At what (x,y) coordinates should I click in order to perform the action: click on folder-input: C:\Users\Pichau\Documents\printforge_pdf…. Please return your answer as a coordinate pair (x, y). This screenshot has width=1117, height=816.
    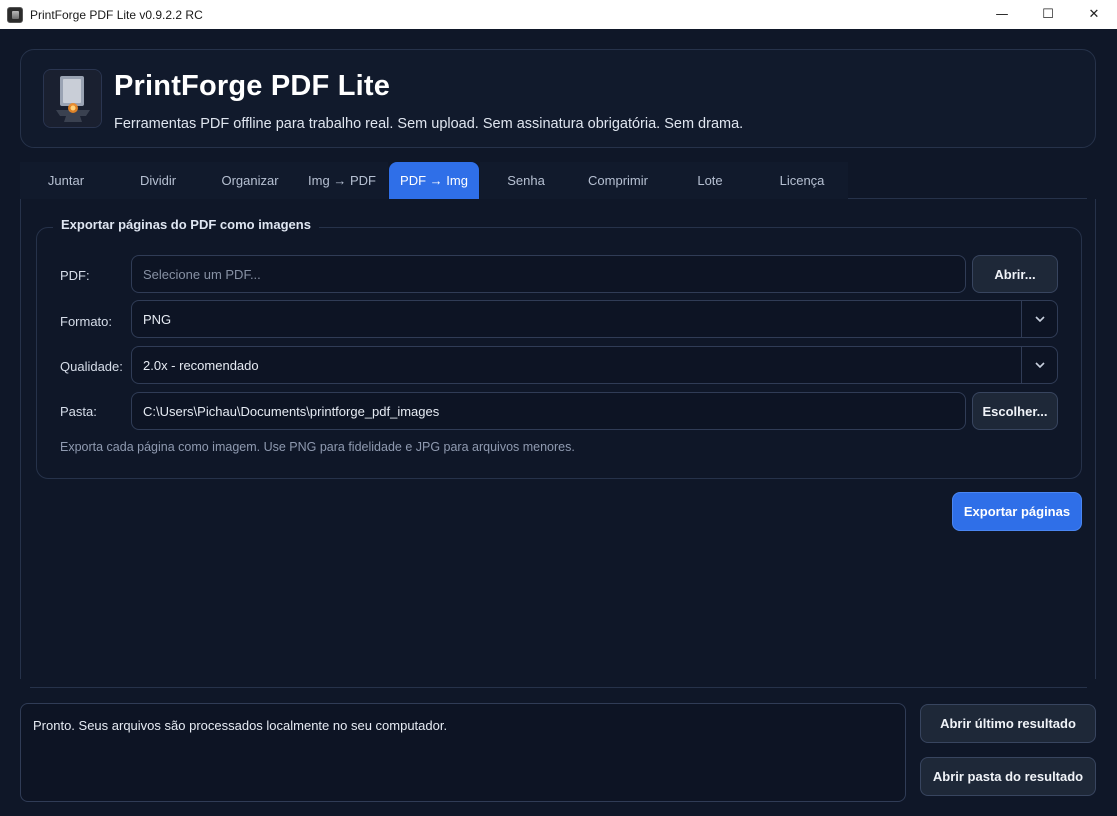
    Looking at the image, I should click on (548, 411).